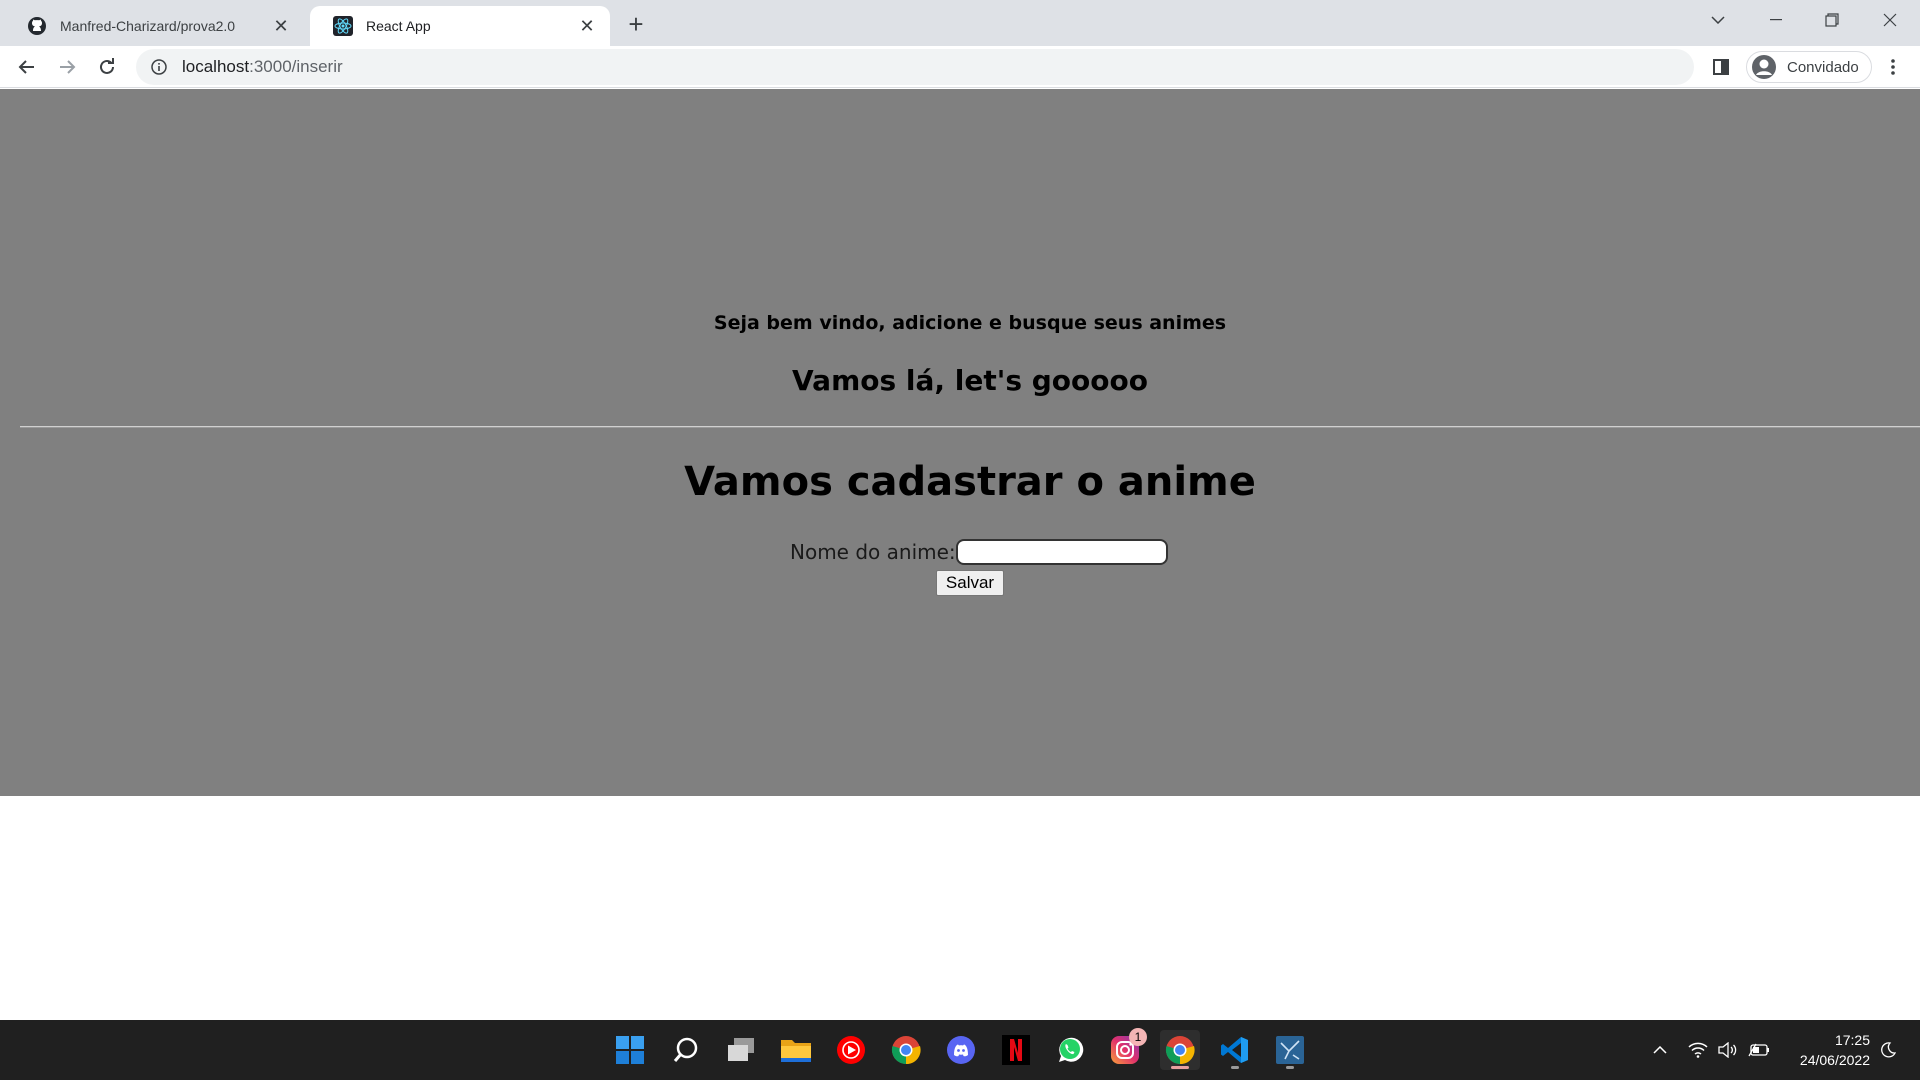  Describe the element at coordinates (1893, 67) in the screenshot. I see `more-menu-icon` at that location.